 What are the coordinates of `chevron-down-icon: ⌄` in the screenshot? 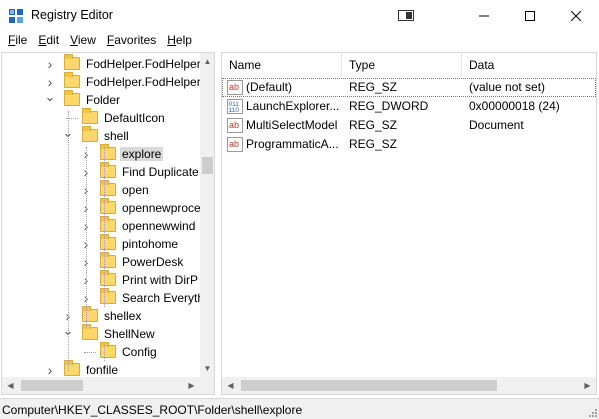 It's located at (50, 98).